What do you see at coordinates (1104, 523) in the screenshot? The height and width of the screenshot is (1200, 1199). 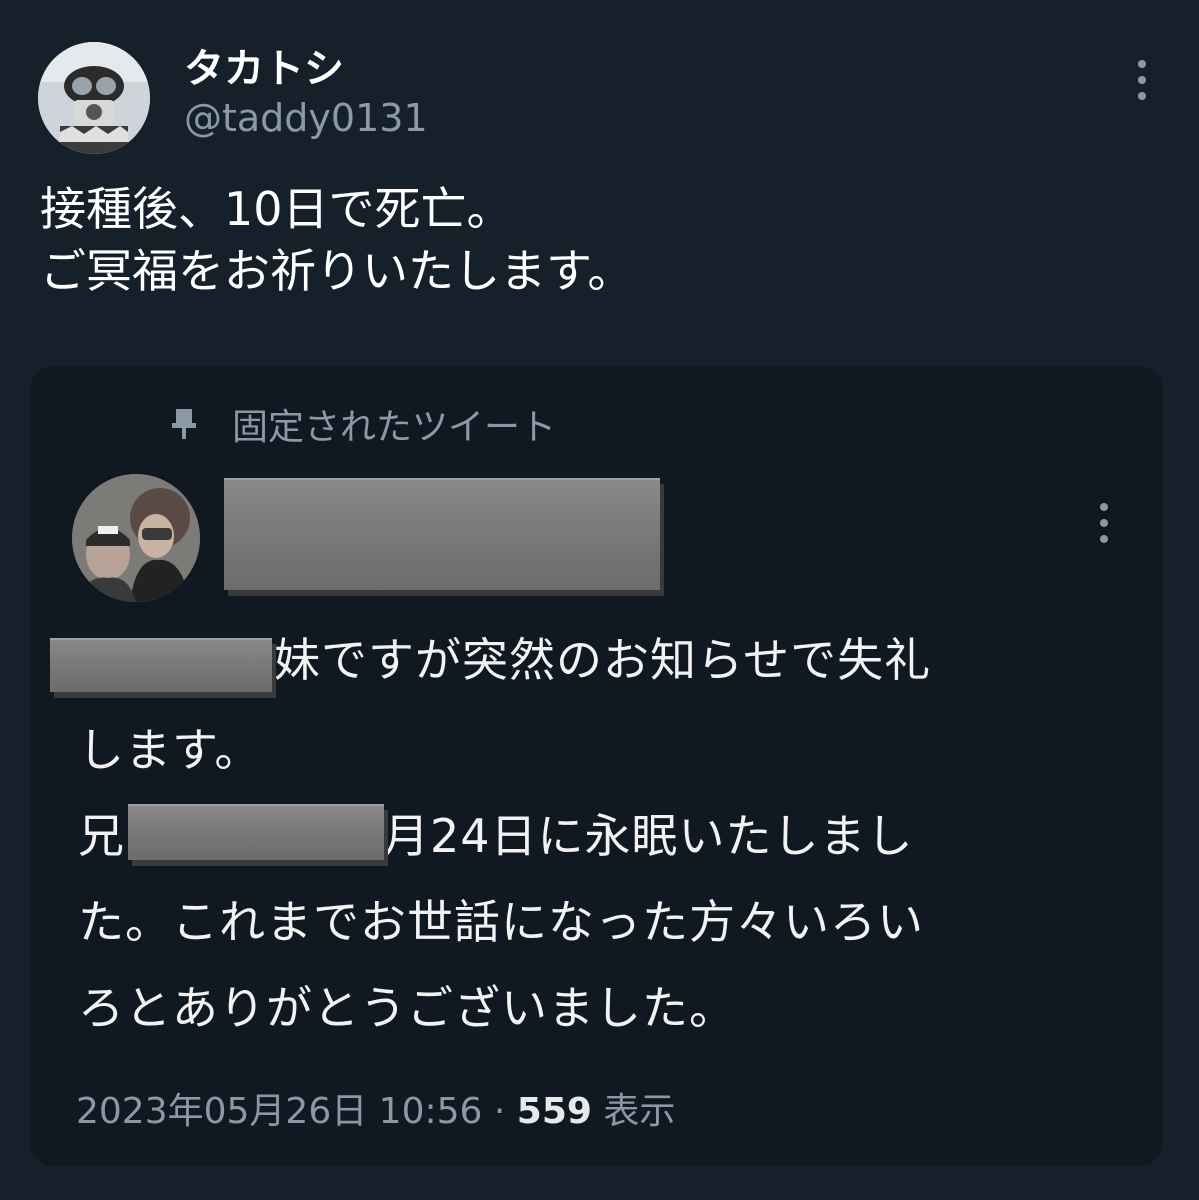 I see `quoted-more-options-icon` at bounding box center [1104, 523].